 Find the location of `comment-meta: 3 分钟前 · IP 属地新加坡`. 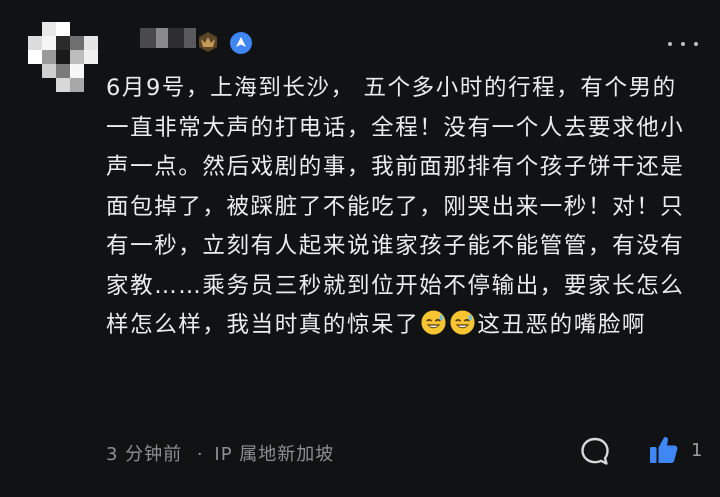

comment-meta: 3 分钟前 · IP 属地新加坡 is located at coordinates (220, 453).